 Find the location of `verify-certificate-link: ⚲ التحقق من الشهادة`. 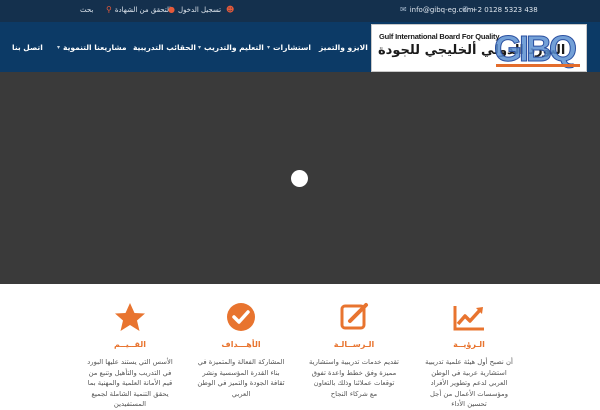

verify-certificate-link: ⚲ التحقق من الشهادة is located at coordinates (138, 10).